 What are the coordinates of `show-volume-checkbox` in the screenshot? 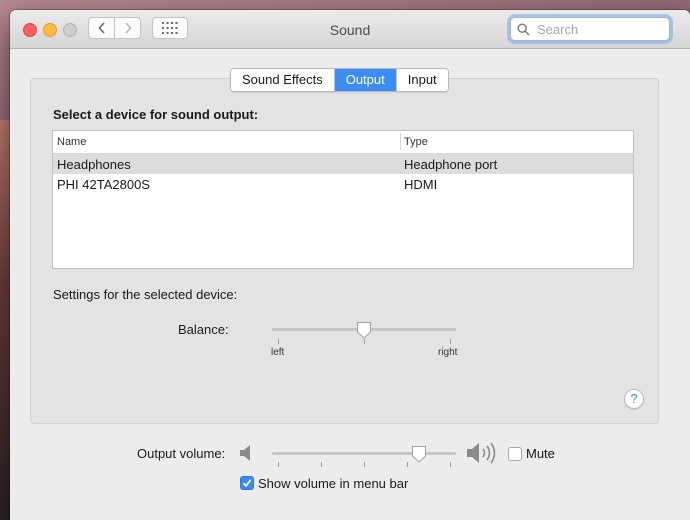 It's located at (247, 483).